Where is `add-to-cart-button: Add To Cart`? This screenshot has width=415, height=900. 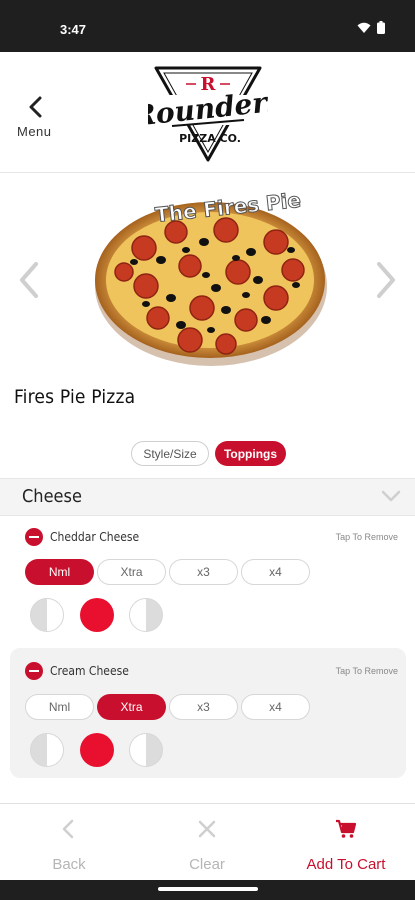 add-to-cart-button: Add To Cart is located at coordinates (346, 842).